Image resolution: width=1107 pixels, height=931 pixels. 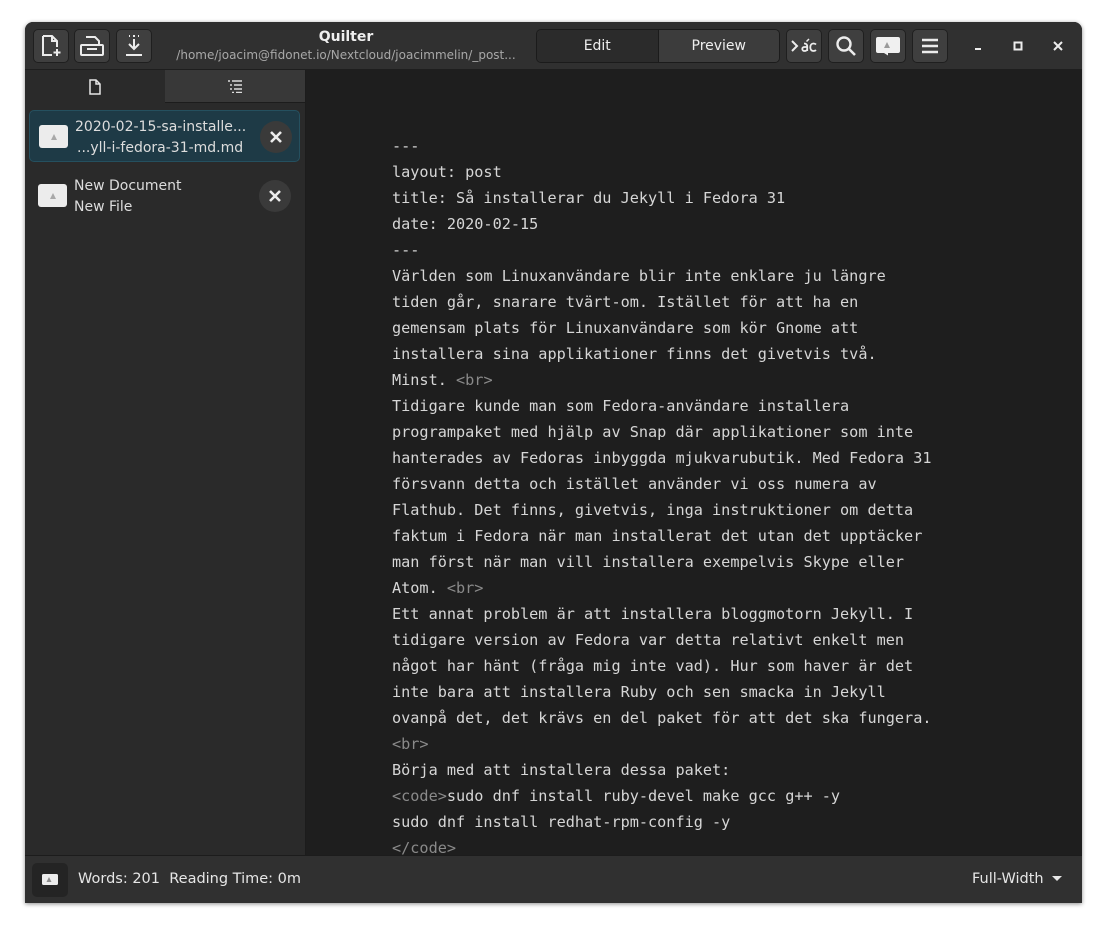 I want to click on markup-tag: <code>, so click(x=419, y=796).